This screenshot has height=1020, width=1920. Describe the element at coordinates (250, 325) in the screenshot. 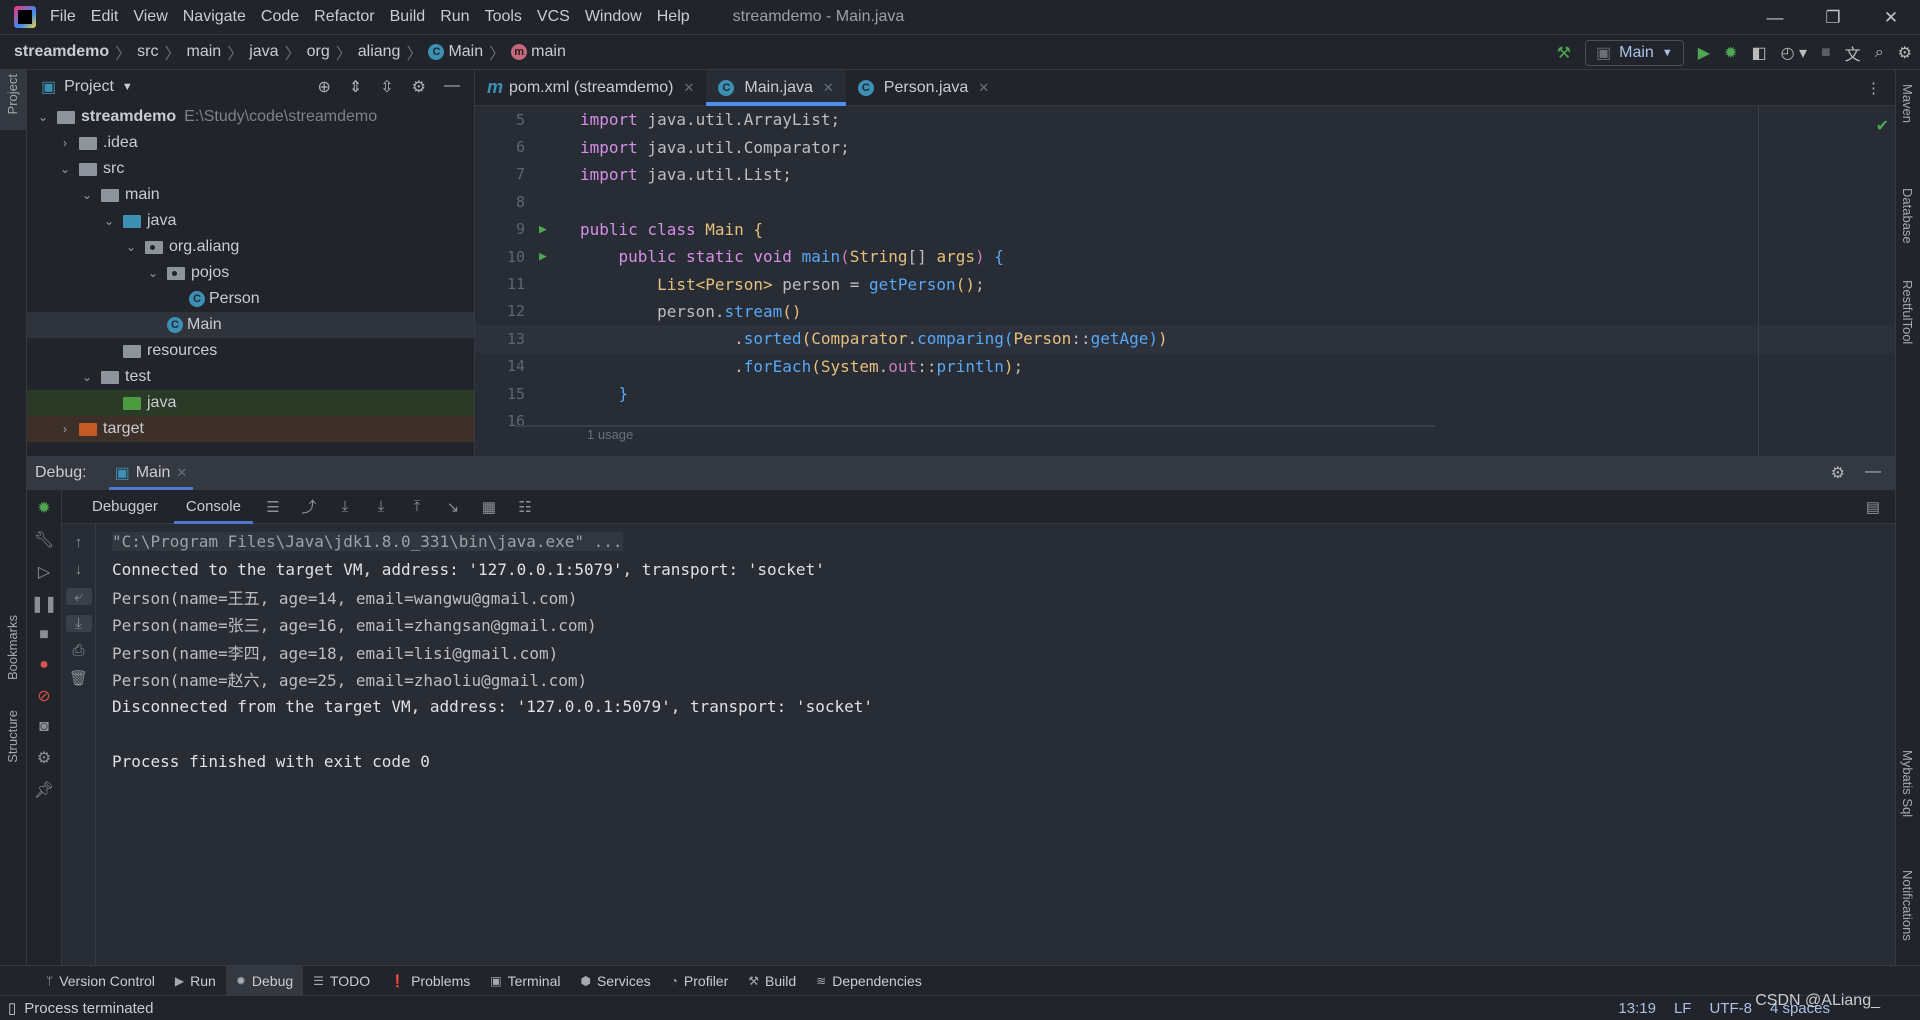

I see `tree-item: C Main` at that location.